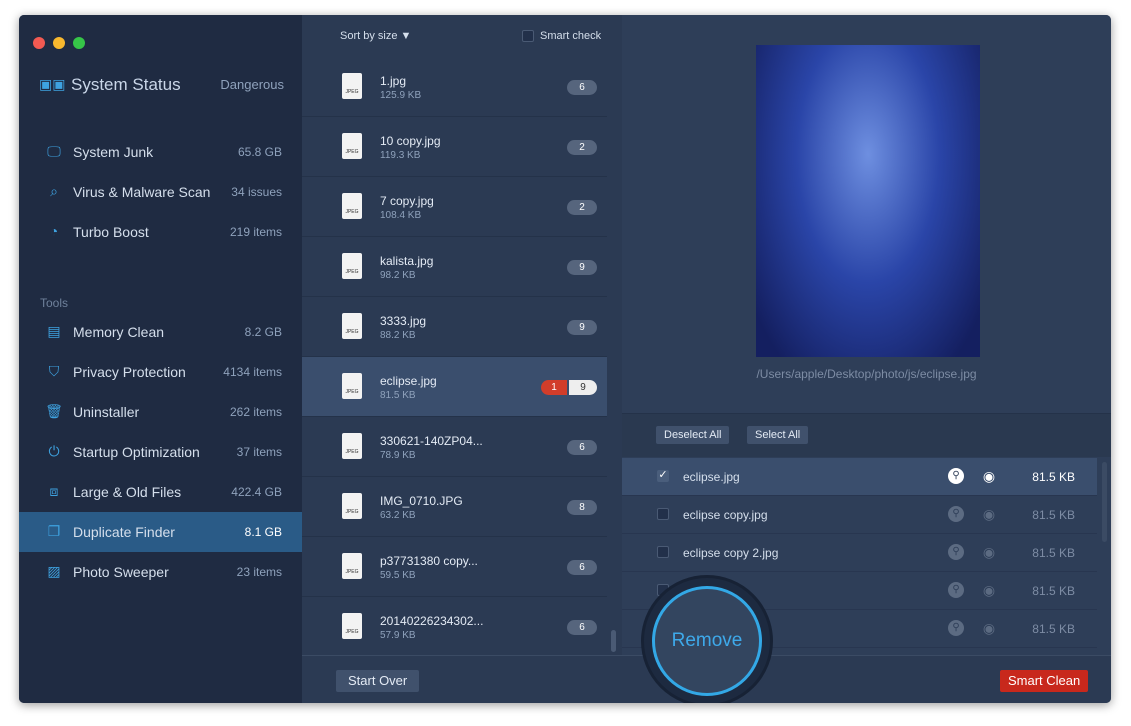  I want to click on power-icon: ⏻, so click(54, 451).